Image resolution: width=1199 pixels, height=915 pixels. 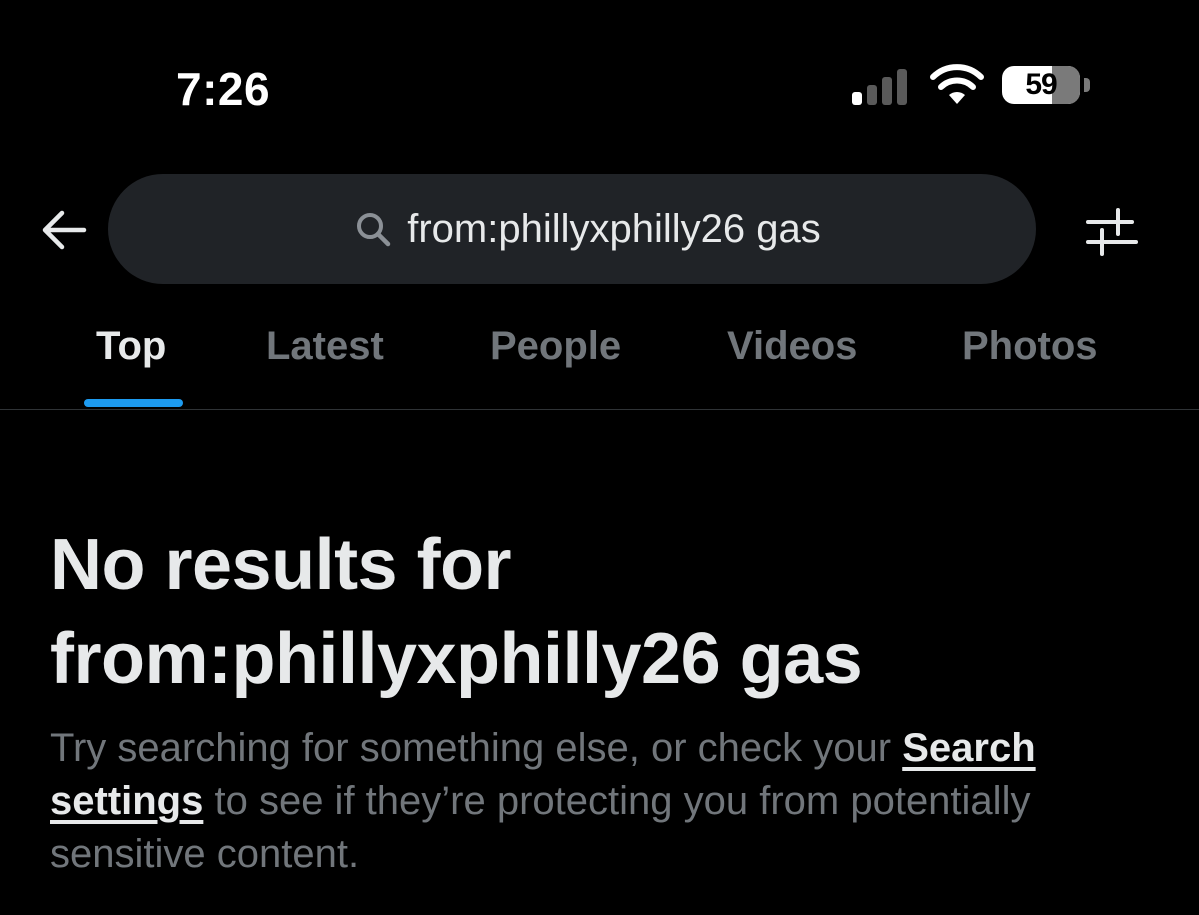 What do you see at coordinates (374, 230) in the screenshot?
I see `search-icon` at bounding box center [374, 230].